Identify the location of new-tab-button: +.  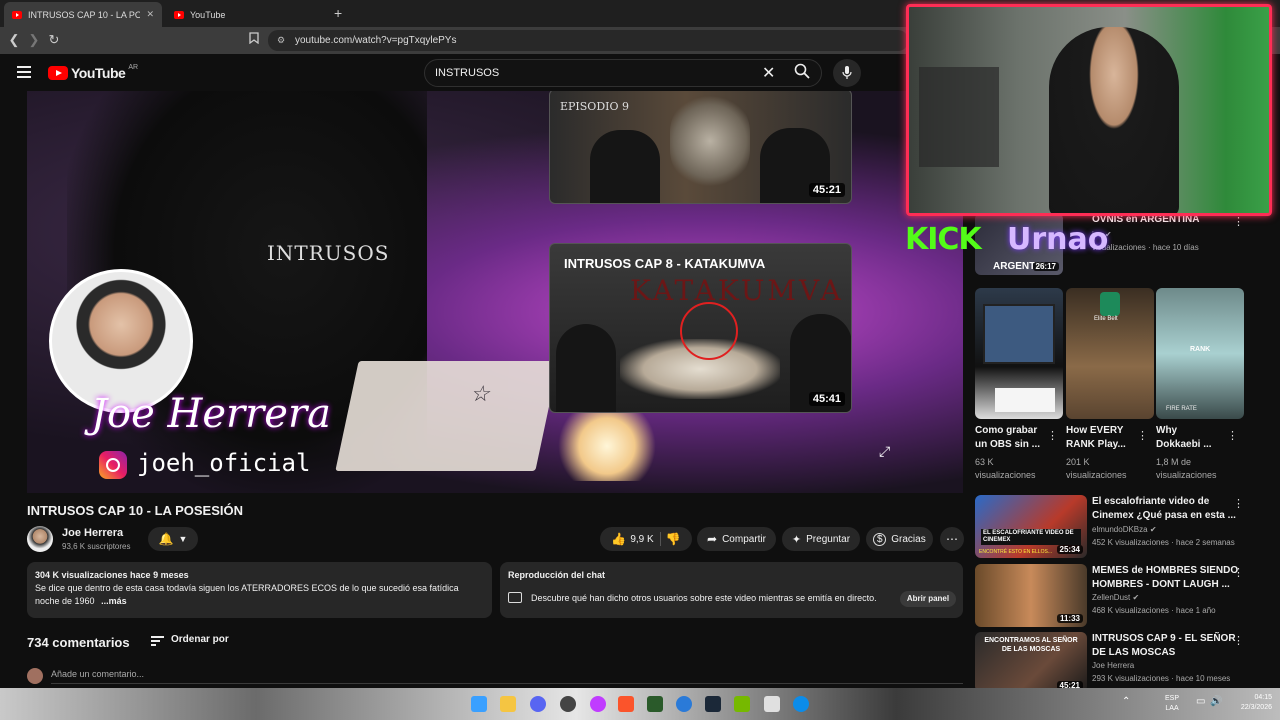
(338, 13).